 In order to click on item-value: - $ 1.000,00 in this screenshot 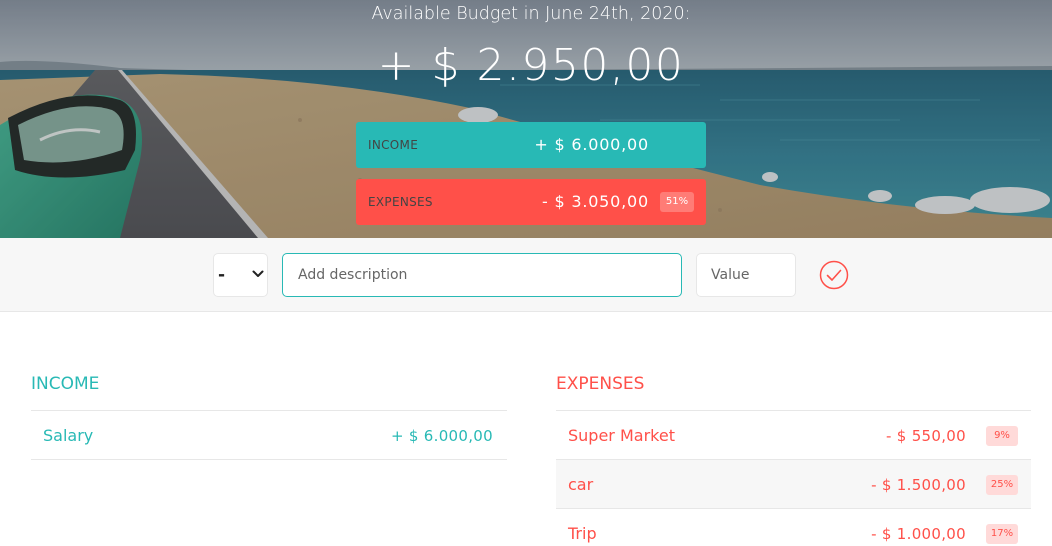, I will do `click(918, 534)`.